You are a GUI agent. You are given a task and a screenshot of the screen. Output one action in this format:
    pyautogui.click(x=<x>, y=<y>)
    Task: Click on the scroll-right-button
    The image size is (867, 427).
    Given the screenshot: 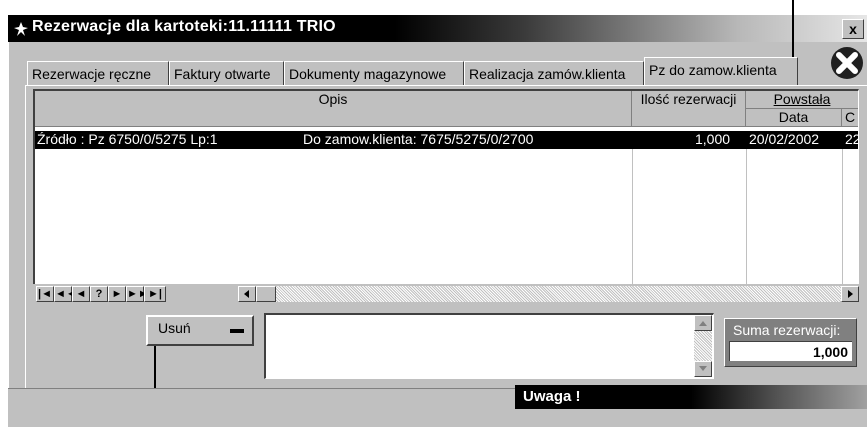 What is the action you would take?
    pyautogui.click(x=850, y=294)
    